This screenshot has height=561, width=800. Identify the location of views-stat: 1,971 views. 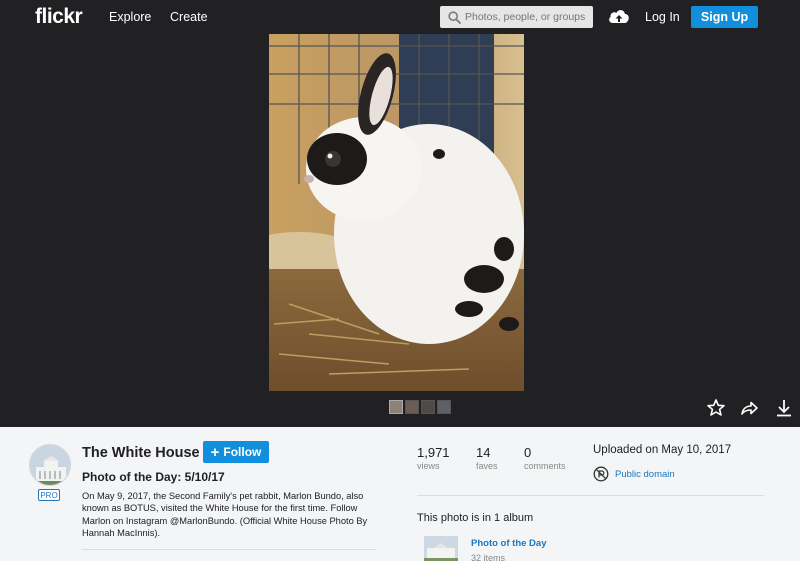
(433, 458).